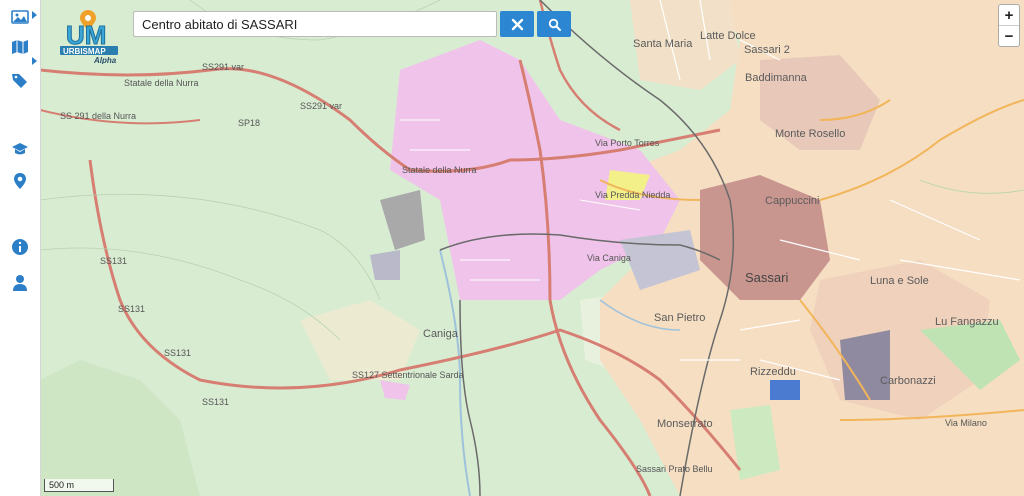 The height and width of the screenshot is (496, 1024). I want to click on sidebar-item-image, so click(20, 17).